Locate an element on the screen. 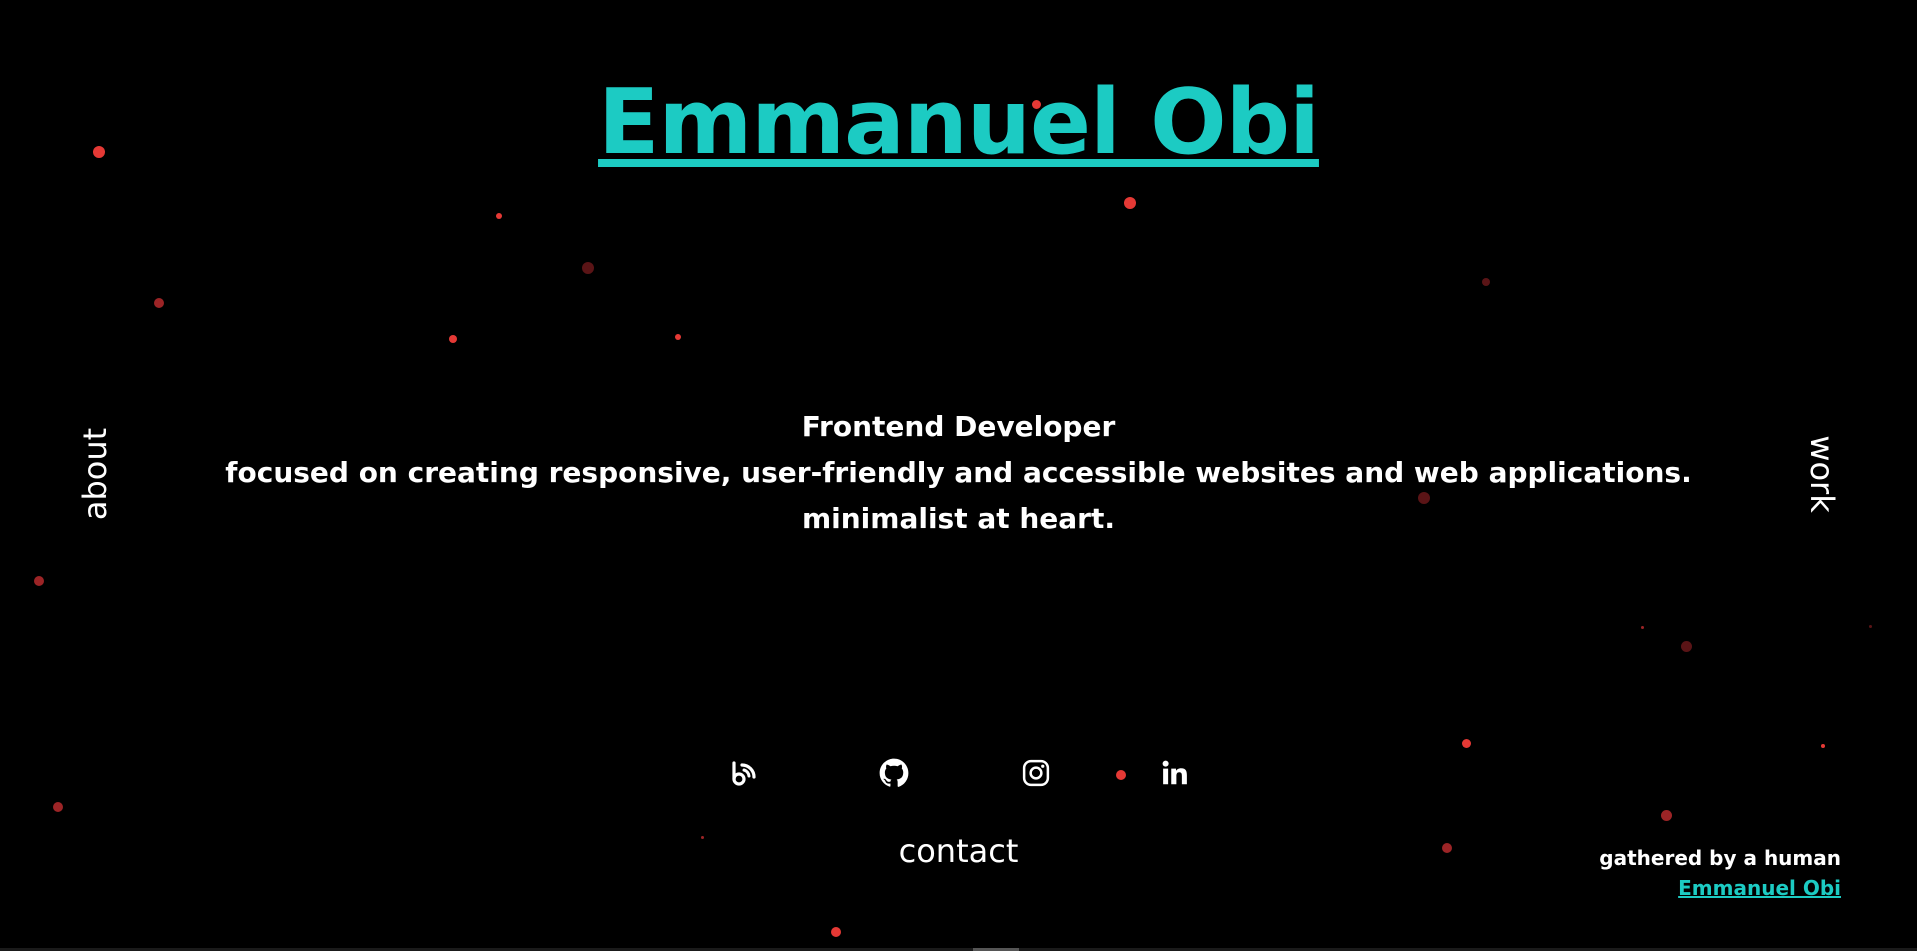  instagram-link is located at coordinates (1036, 773).